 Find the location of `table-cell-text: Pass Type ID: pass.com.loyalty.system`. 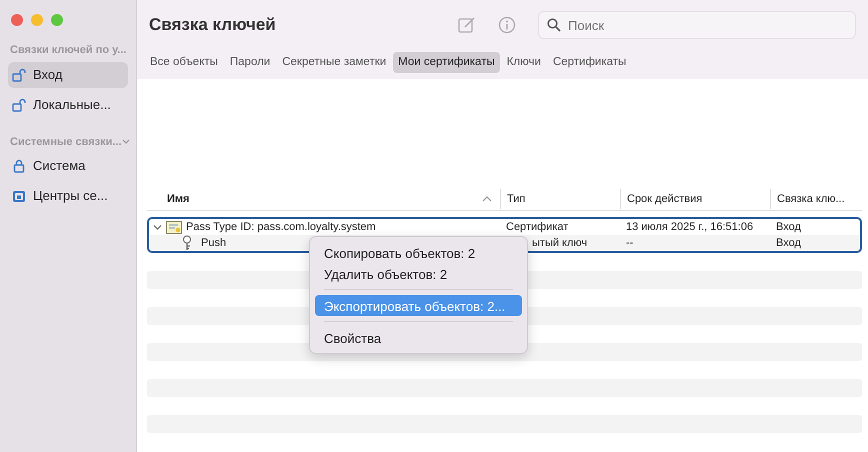

table-cell-text: Pass Type ID: pass.com.loyalty.system is located at coordinates (281, 227).